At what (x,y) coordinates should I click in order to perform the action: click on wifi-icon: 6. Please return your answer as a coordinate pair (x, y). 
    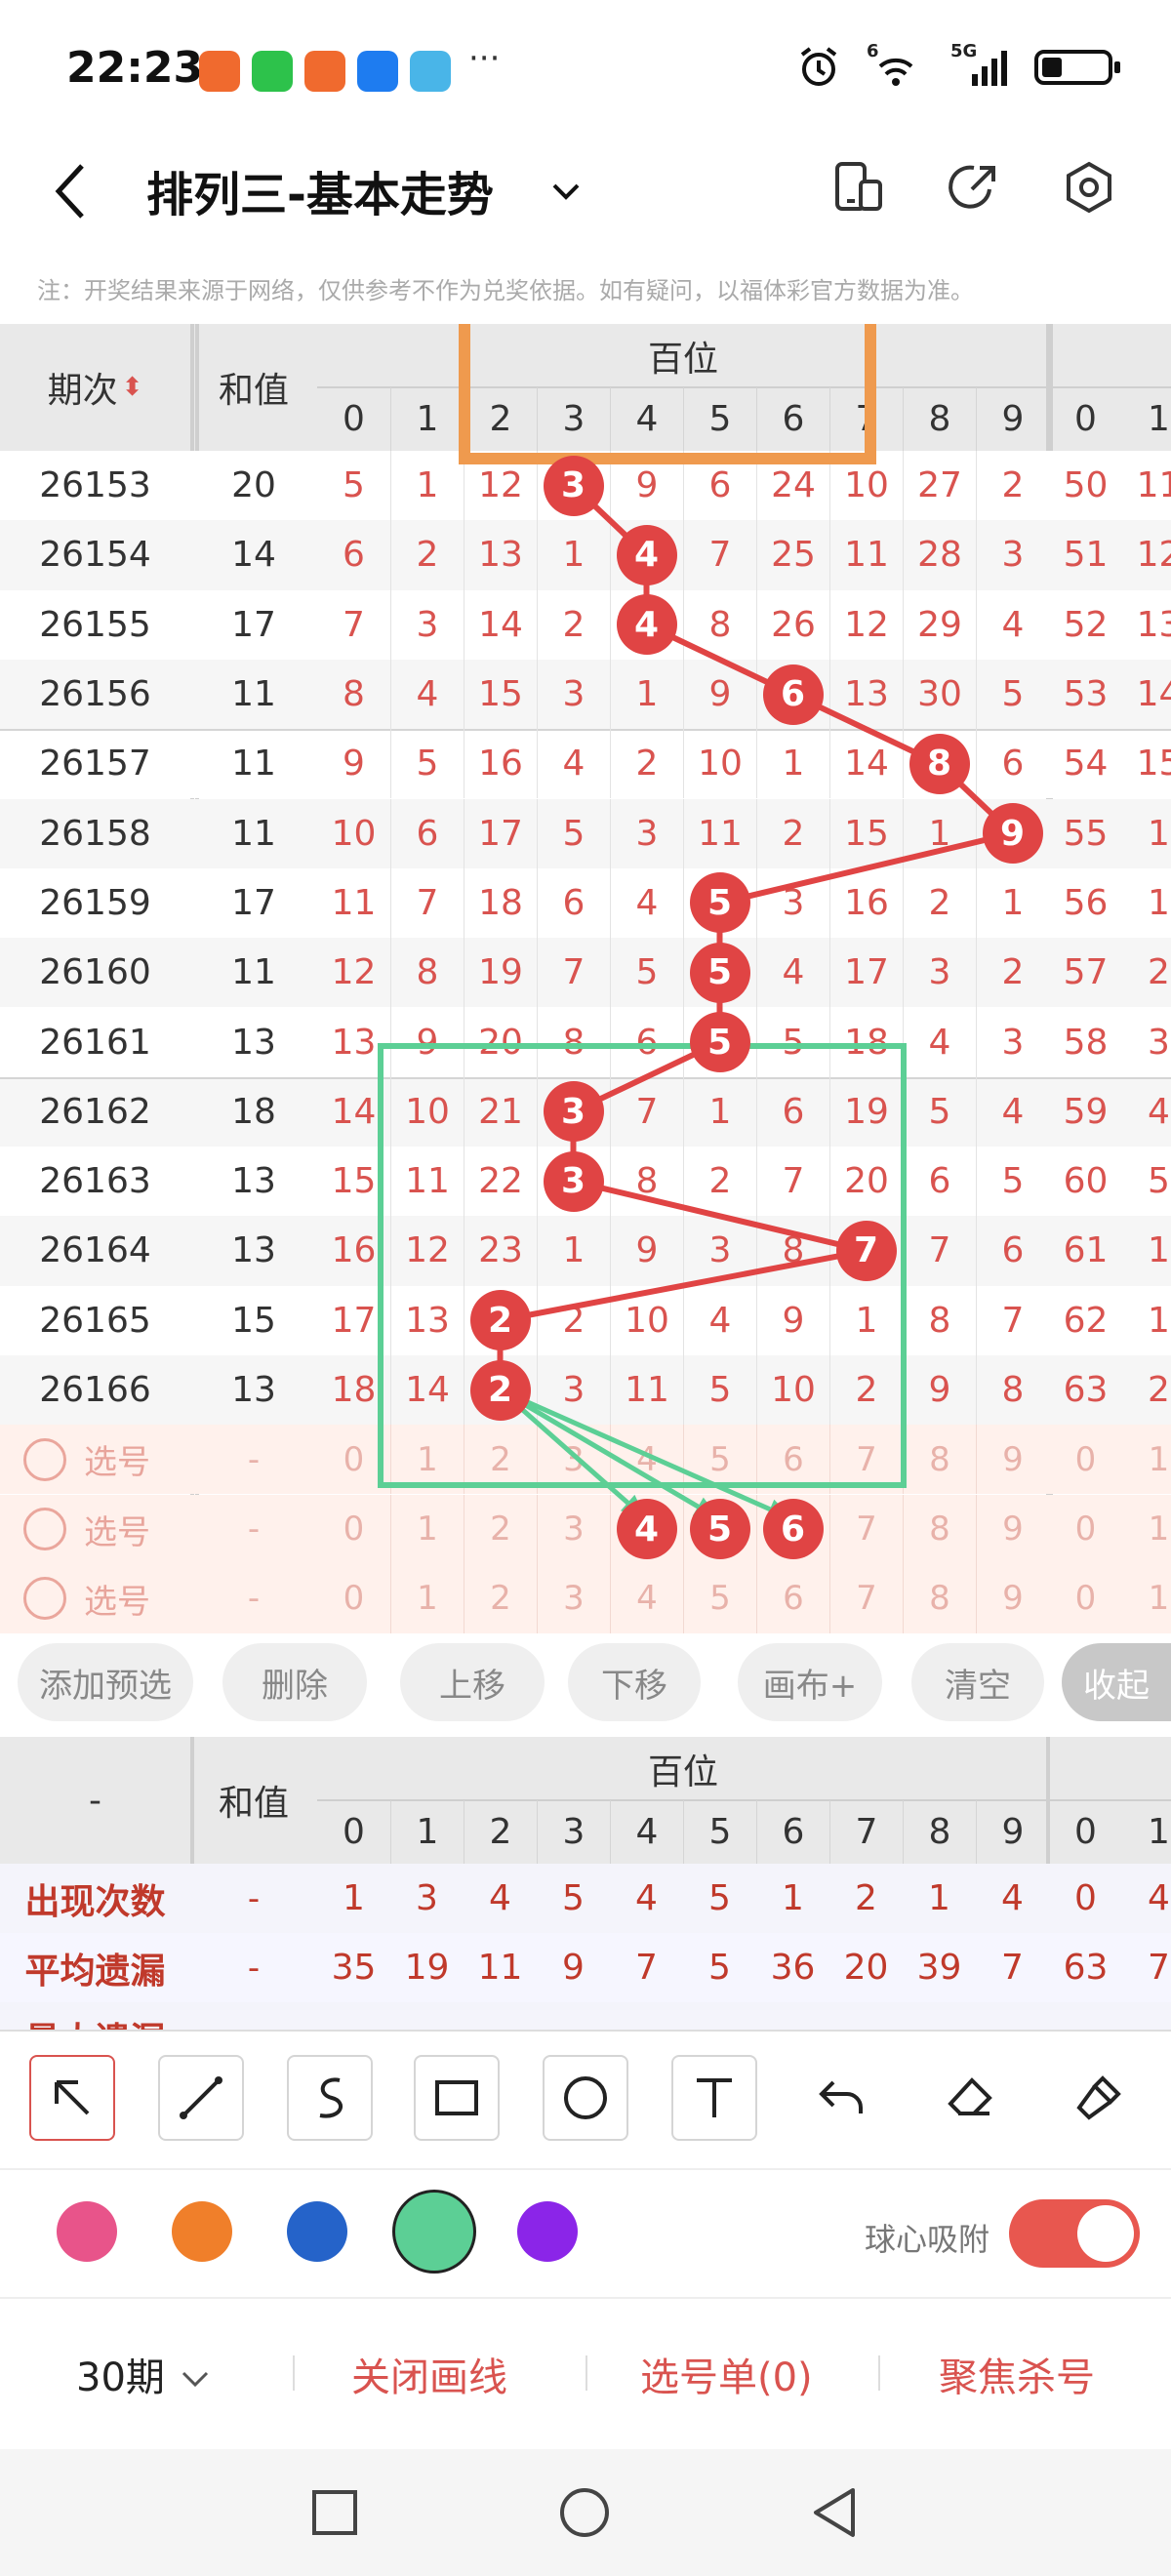
    Looking at the image, I should click on (896, 65).